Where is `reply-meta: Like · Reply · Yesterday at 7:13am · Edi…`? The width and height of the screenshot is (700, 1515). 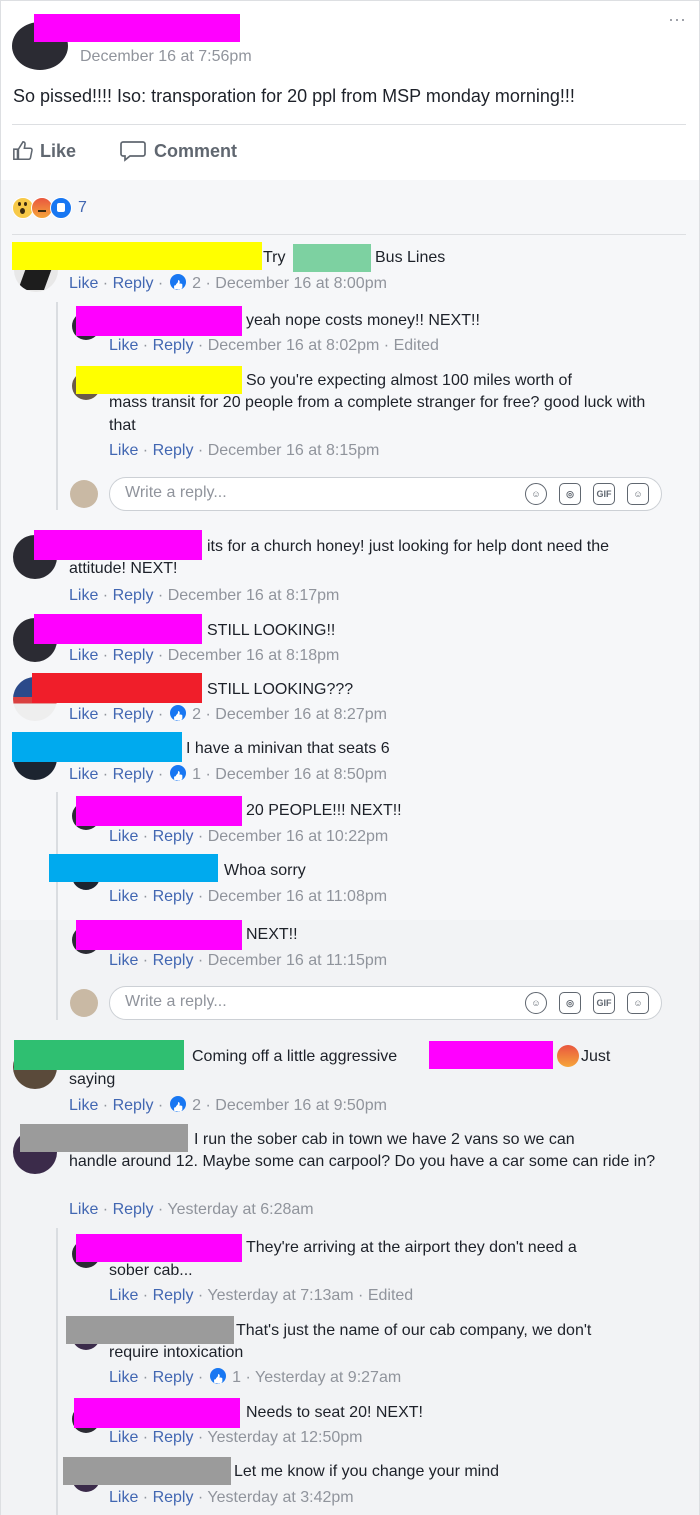
reply-meta: Like · Reply · Yesterday at 7:13am · Edi… is located at coordinates (261, 1295).